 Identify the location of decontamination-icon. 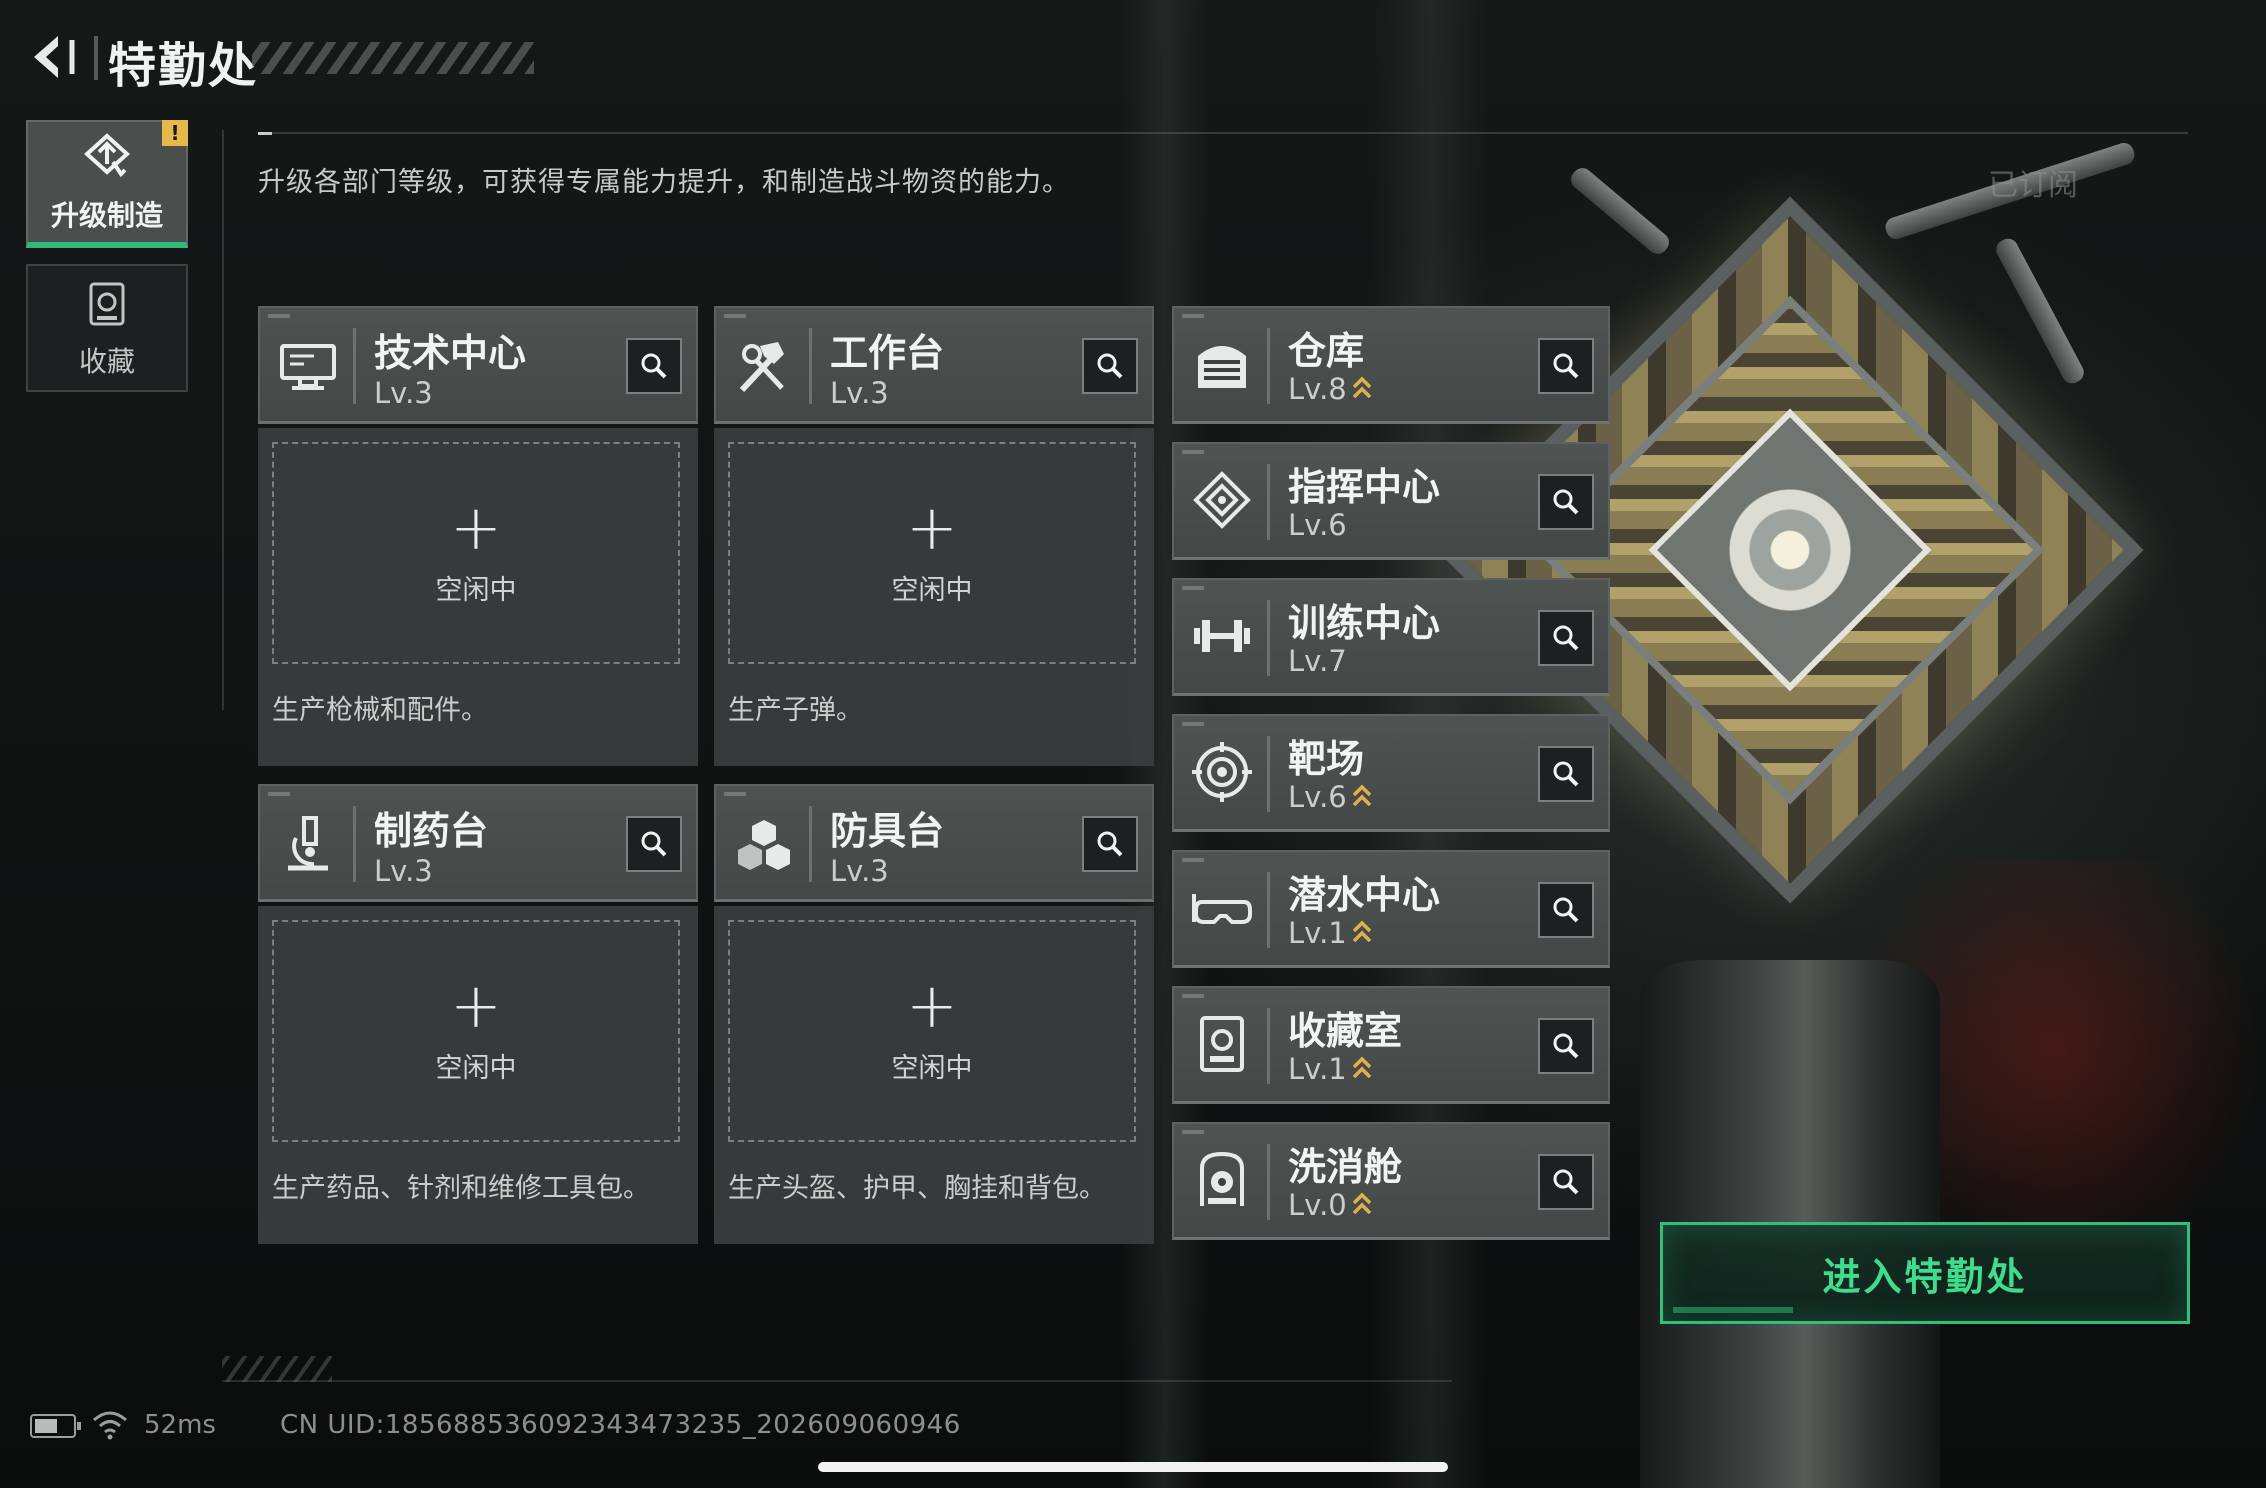
(1222, 1178).